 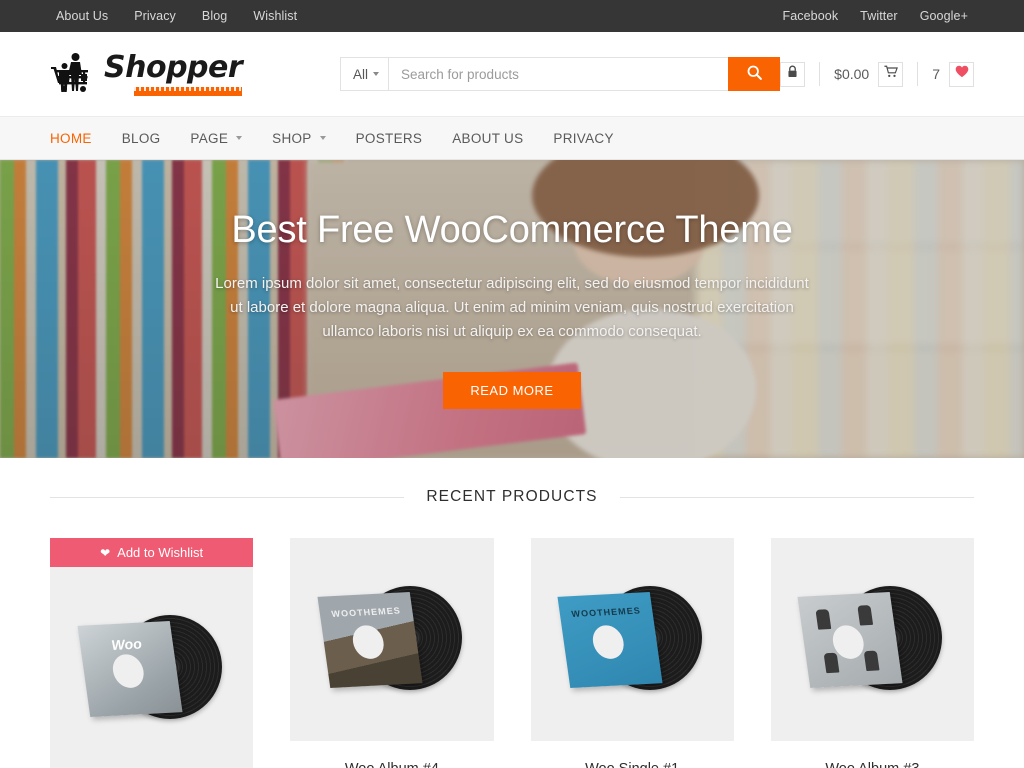 I want to click on product-card: WOOTHEMES Woo Single #1 ★★★★★, so click(x=632, y=653).